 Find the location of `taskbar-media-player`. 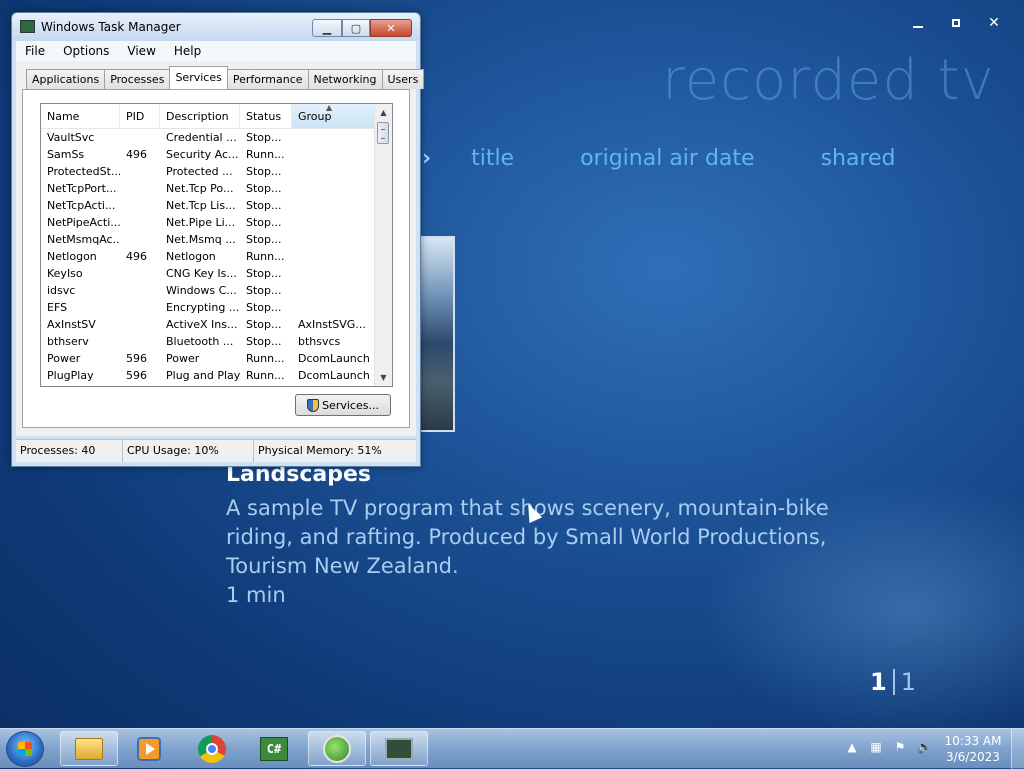

taskbar-media-player is located at coordinates (149, 748).